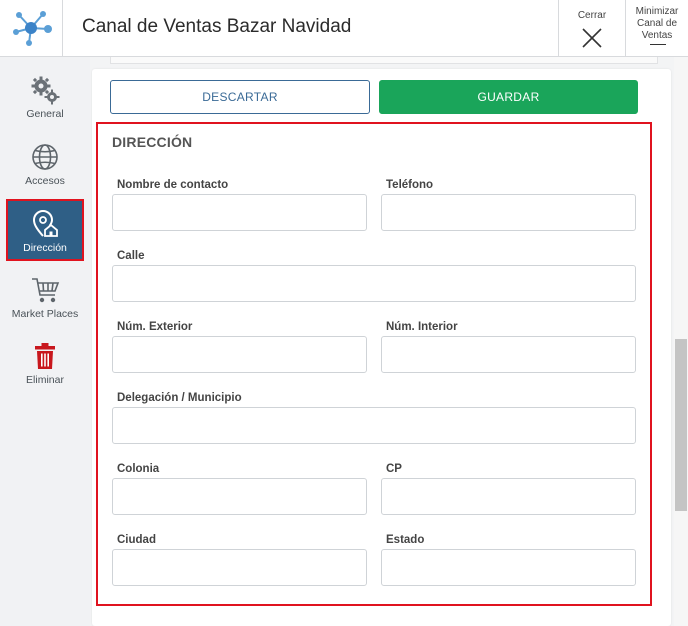  Describe the element at coordinates (422, 327) in the screenshot. I see `interior-number-label: Núm. Interior` at that location.